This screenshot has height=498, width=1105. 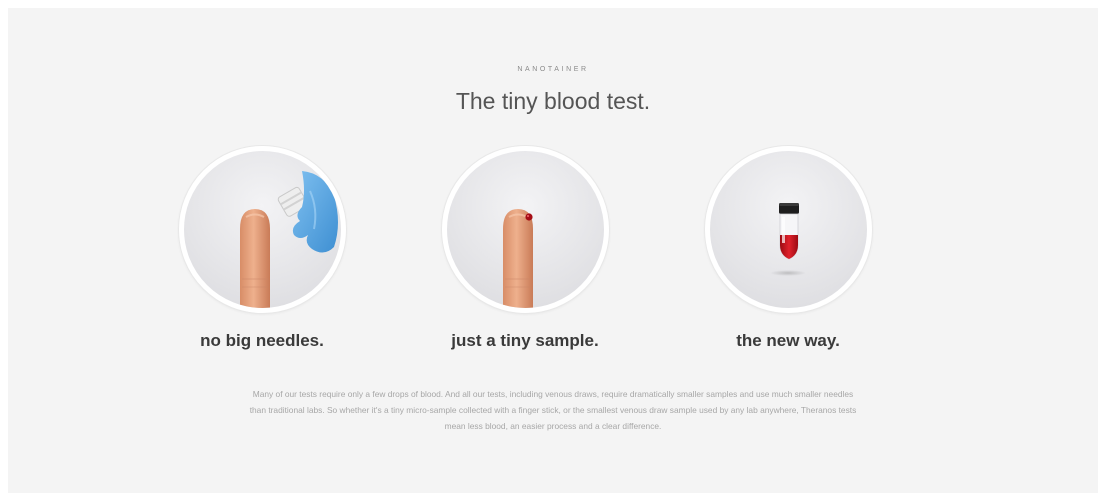 I want to click on section-eyebrow: NANOTAINER, so click(x=553, y=69).